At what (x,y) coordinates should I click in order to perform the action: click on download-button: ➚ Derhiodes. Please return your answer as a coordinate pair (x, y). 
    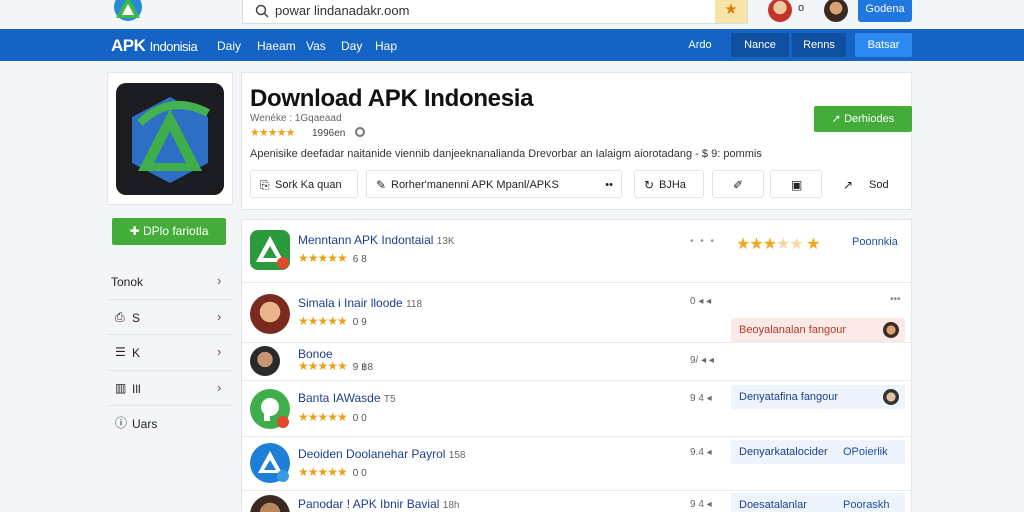
    Looking at the image, I should click on (863, 119).